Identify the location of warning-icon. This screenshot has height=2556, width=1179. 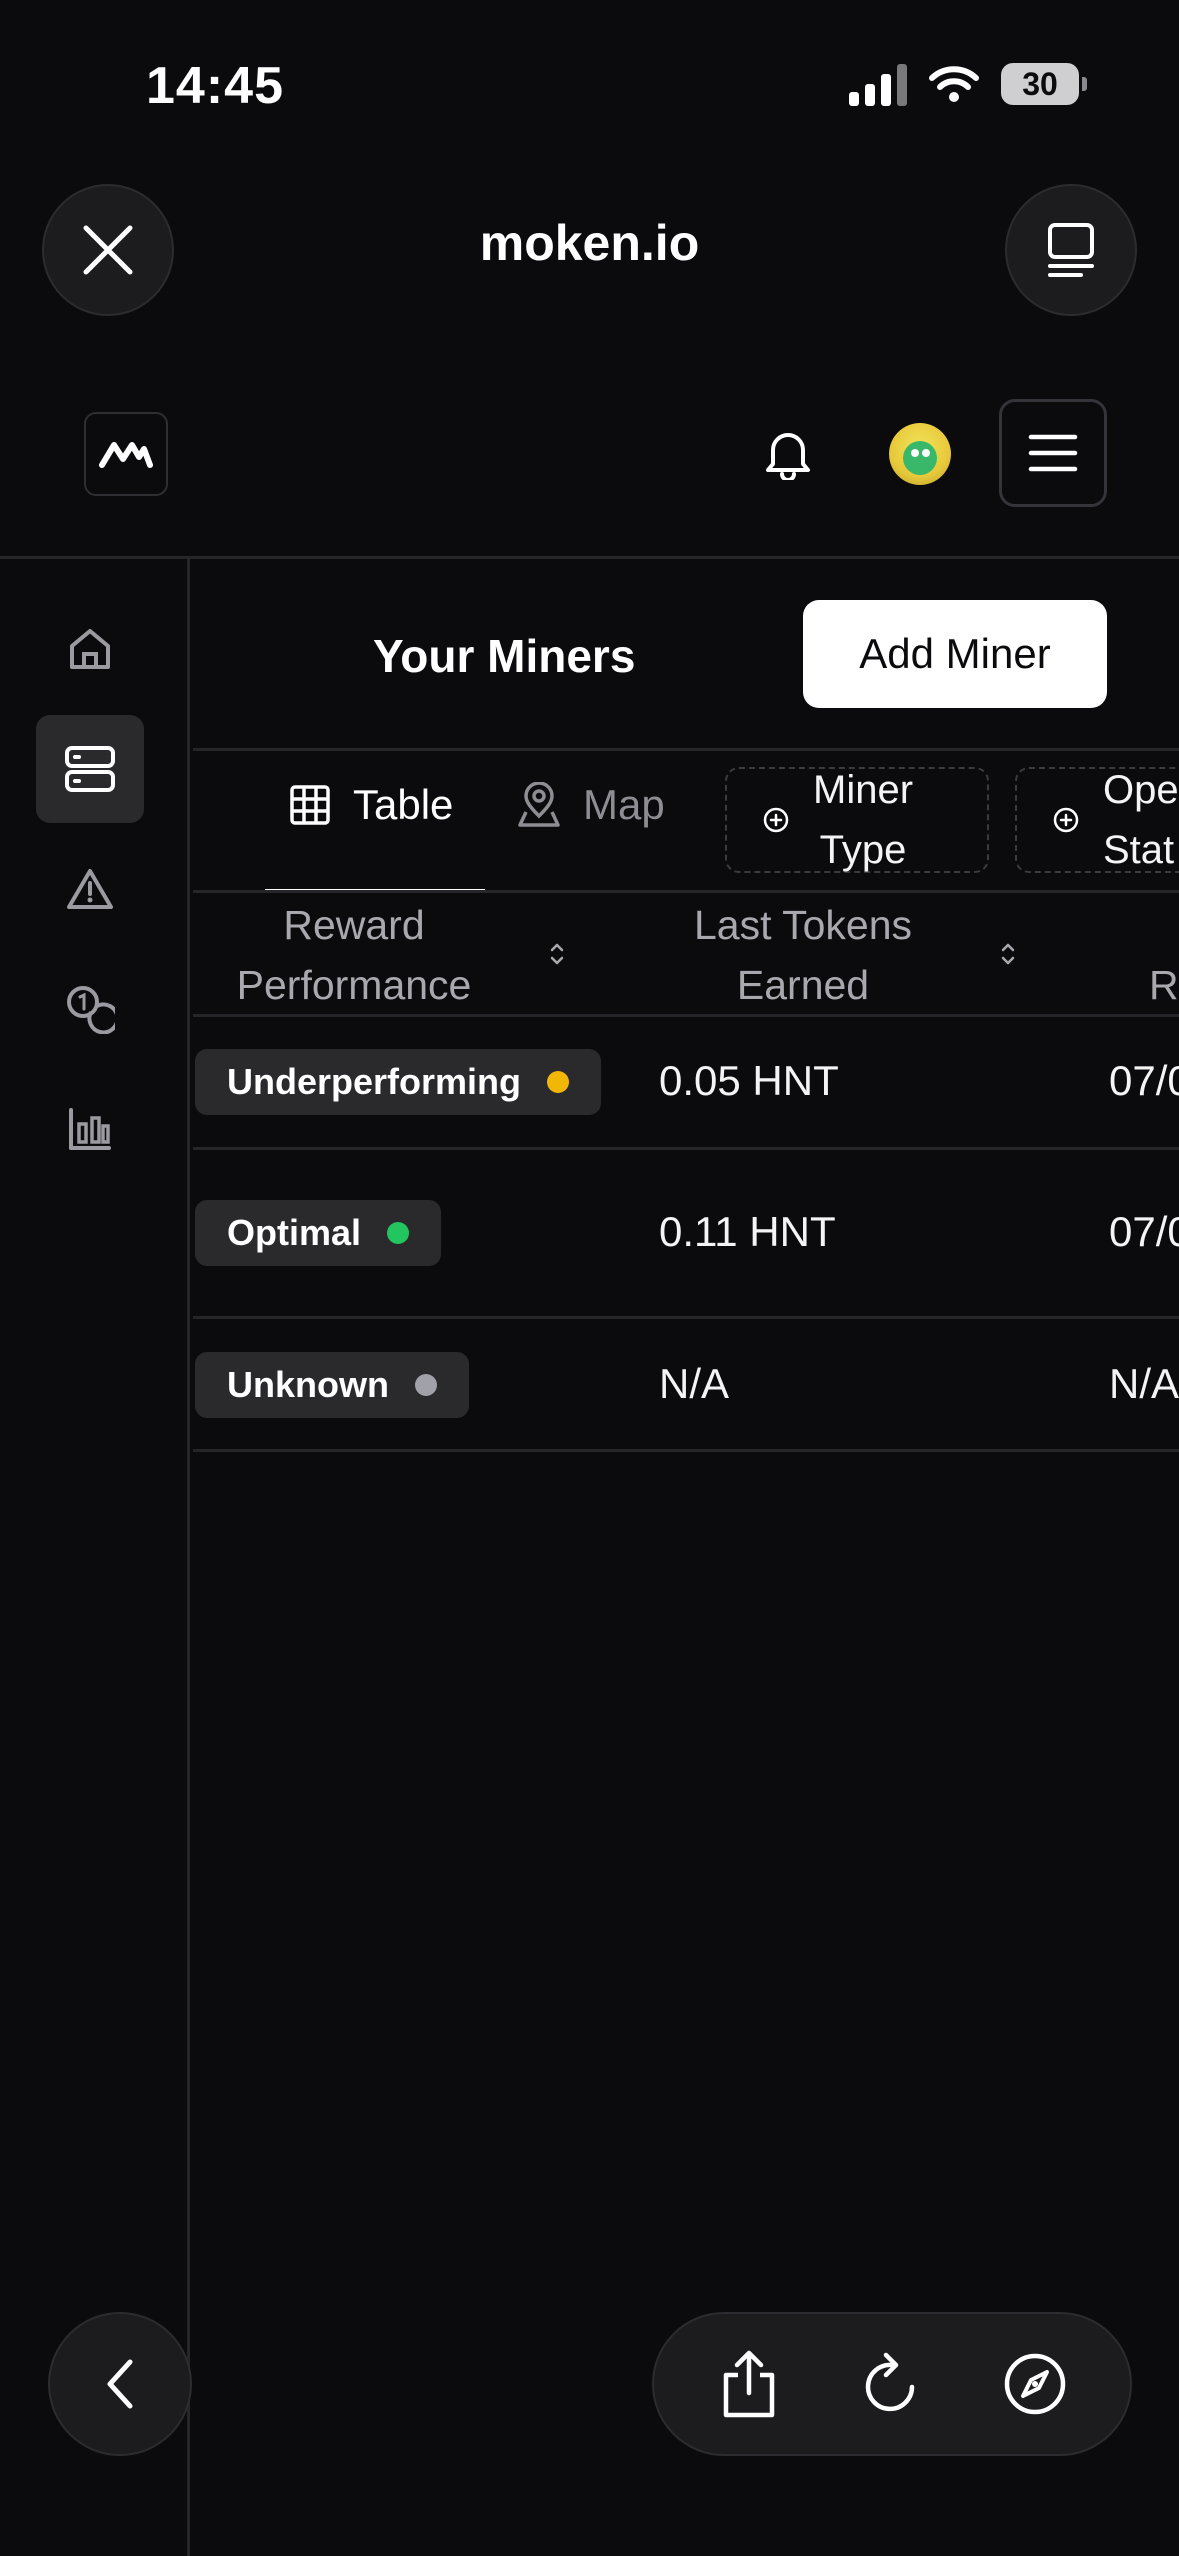
(90, 889).